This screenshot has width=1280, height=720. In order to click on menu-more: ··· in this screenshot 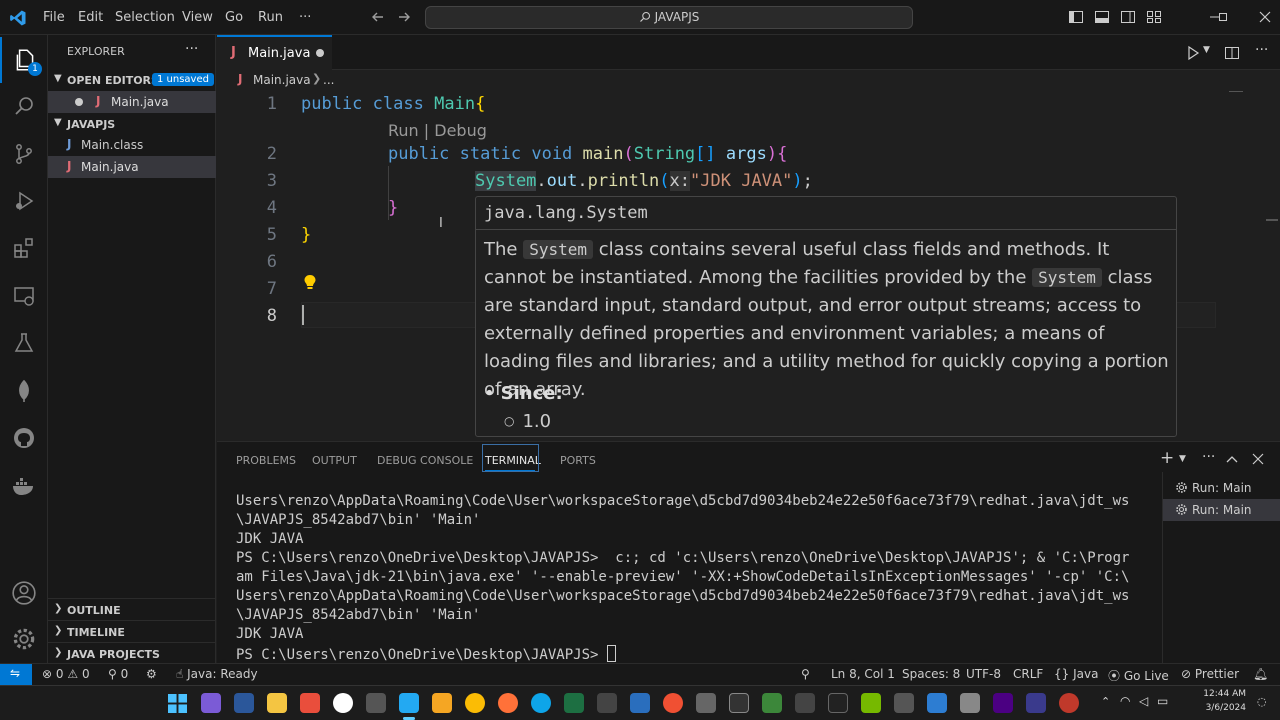, I will do `click(305, 17)`.